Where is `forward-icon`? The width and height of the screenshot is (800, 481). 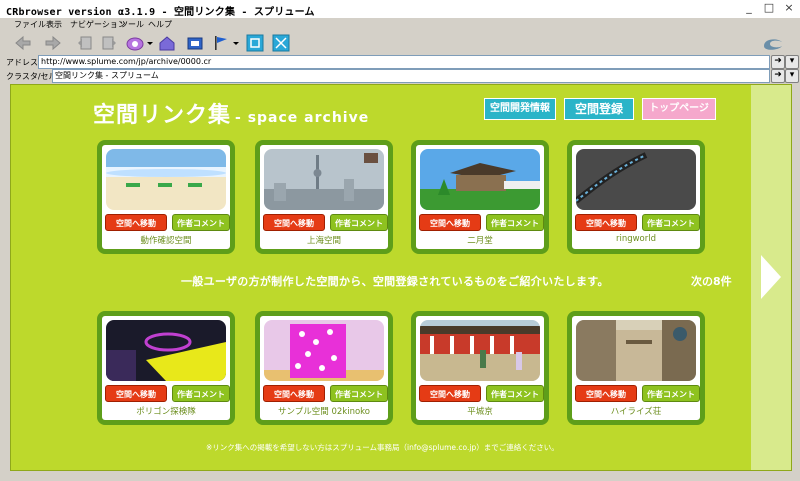 forward-icon is located at coordinates (53, 43).